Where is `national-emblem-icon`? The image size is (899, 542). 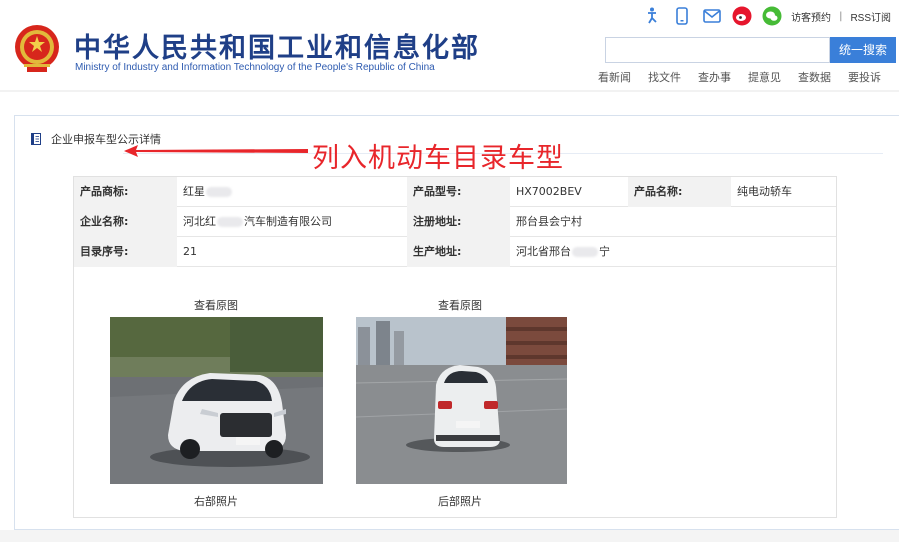
national-emblem-icon is located at coordinates (37, 48).